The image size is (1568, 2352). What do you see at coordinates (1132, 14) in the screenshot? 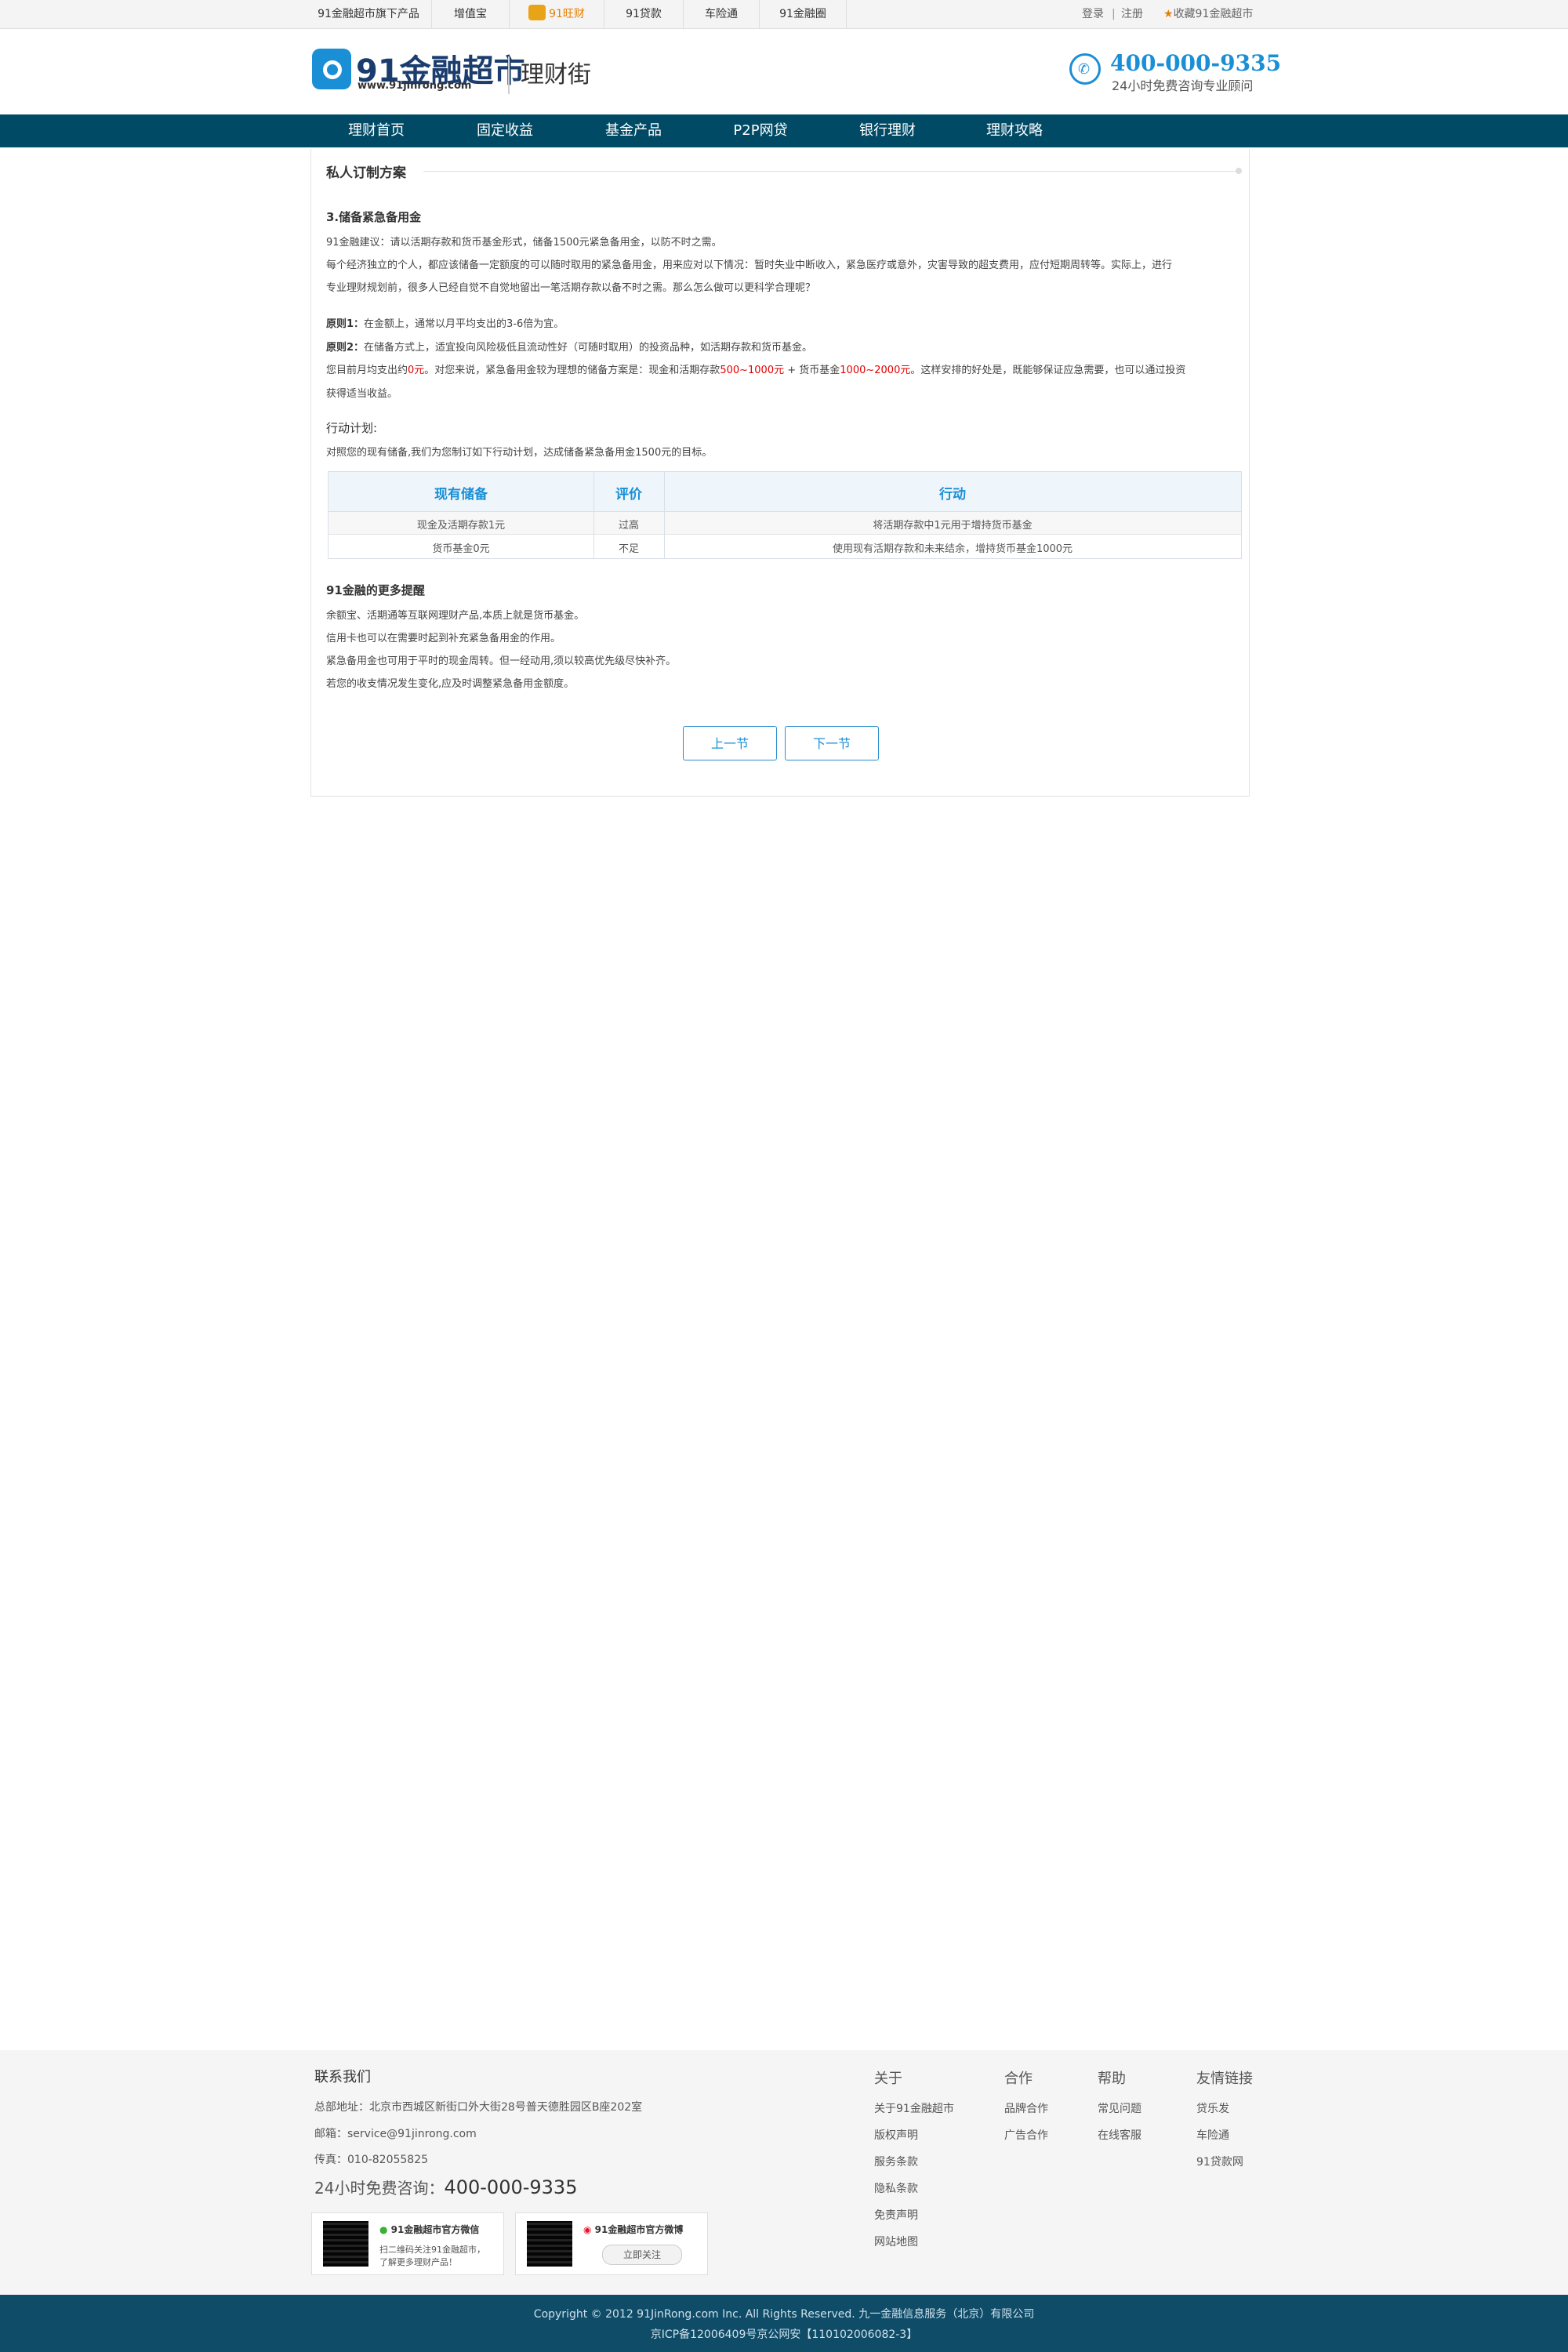
I see `register-link: 注册` at bounding box center [1132, 14].